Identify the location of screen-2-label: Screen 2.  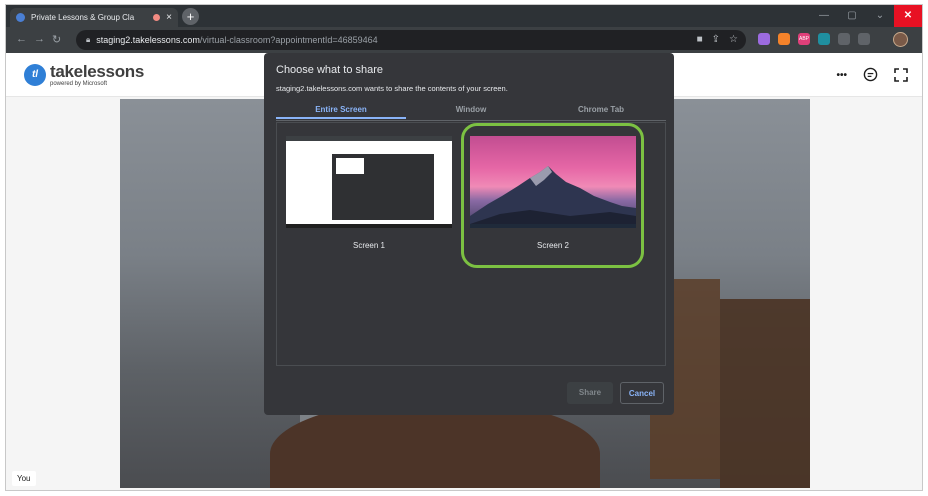
(553, 245).